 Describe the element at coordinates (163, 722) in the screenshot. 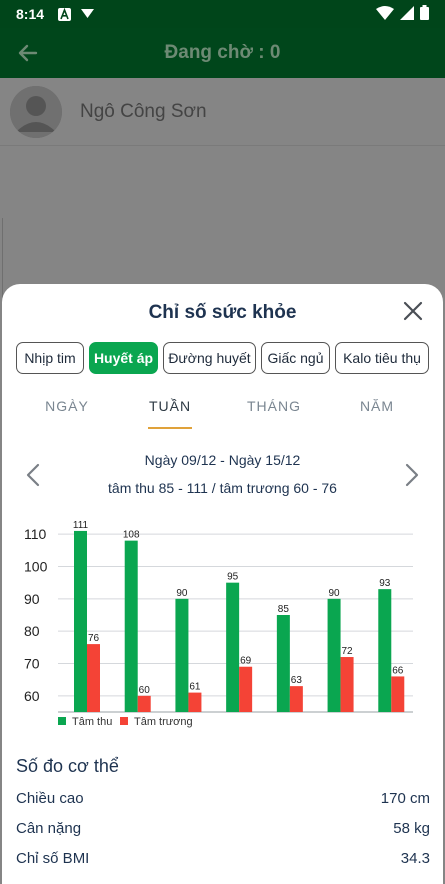

I see `legend-label: Tâm trương` at that location.